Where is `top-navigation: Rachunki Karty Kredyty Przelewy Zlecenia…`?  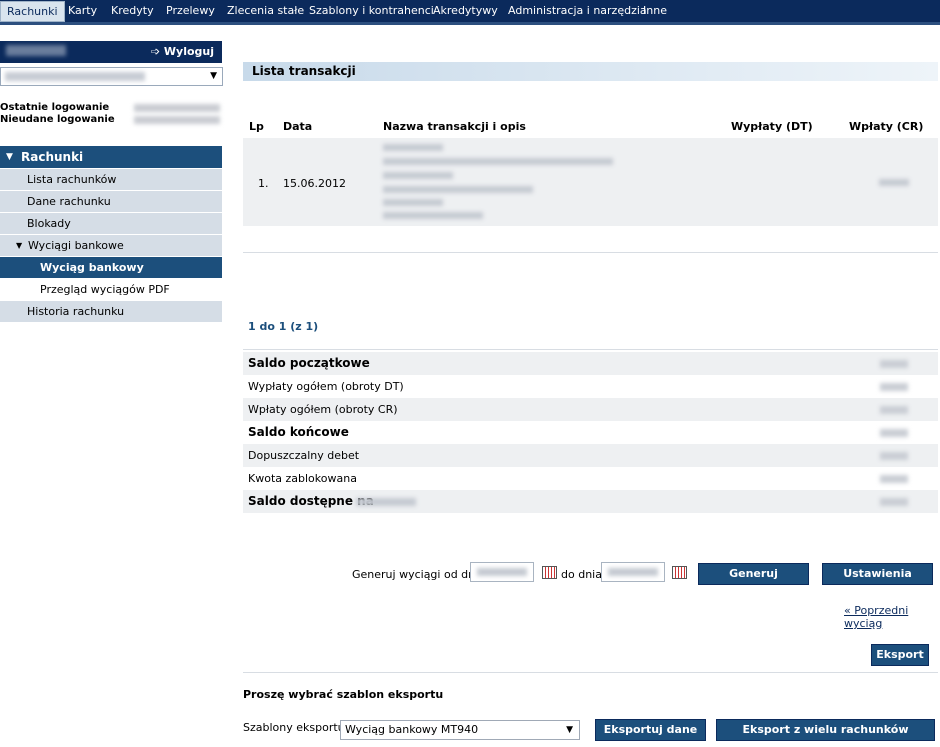
top-navigation: Rachunki Karty Kredyty Przelewy Zlecenia… is located at coordinates (470, 11).